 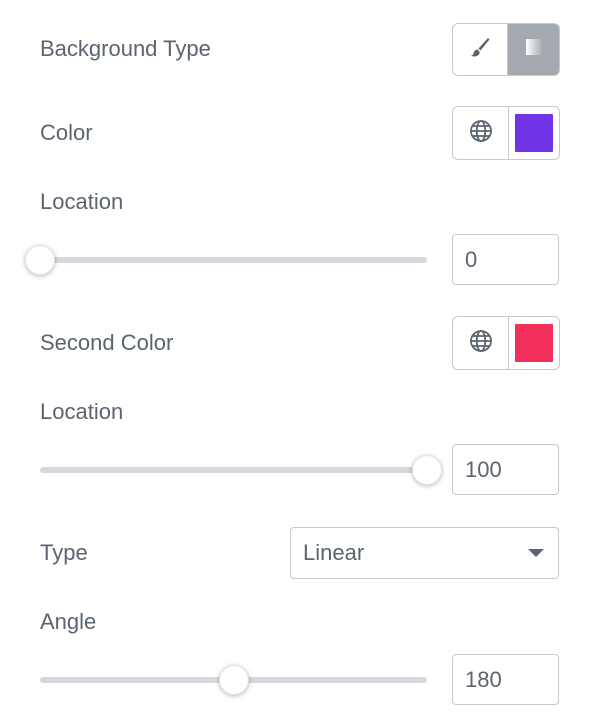 What do you see at coordinates (66, 132) in the screenshot?
I see `color-label: Color` at bounding box center [66, 132].